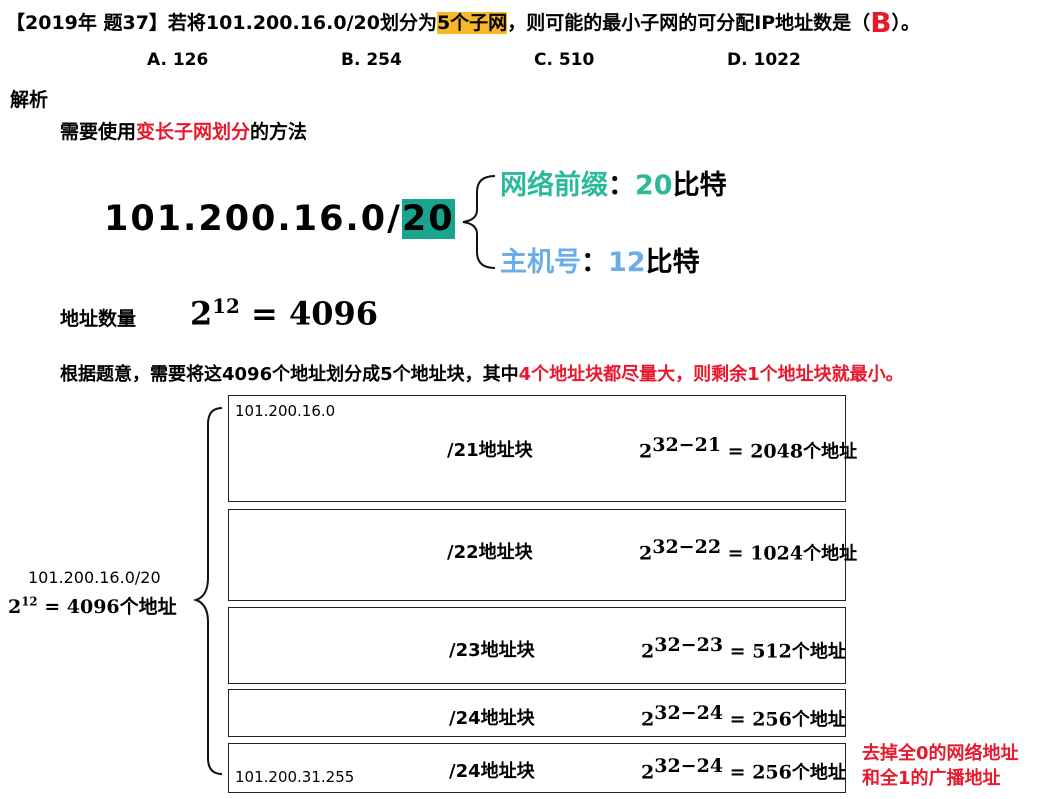 This screenshot has height=799, width=1058. I want to click on address-block: /23地址块 232−23 = 512个地址, so click(537, 645).